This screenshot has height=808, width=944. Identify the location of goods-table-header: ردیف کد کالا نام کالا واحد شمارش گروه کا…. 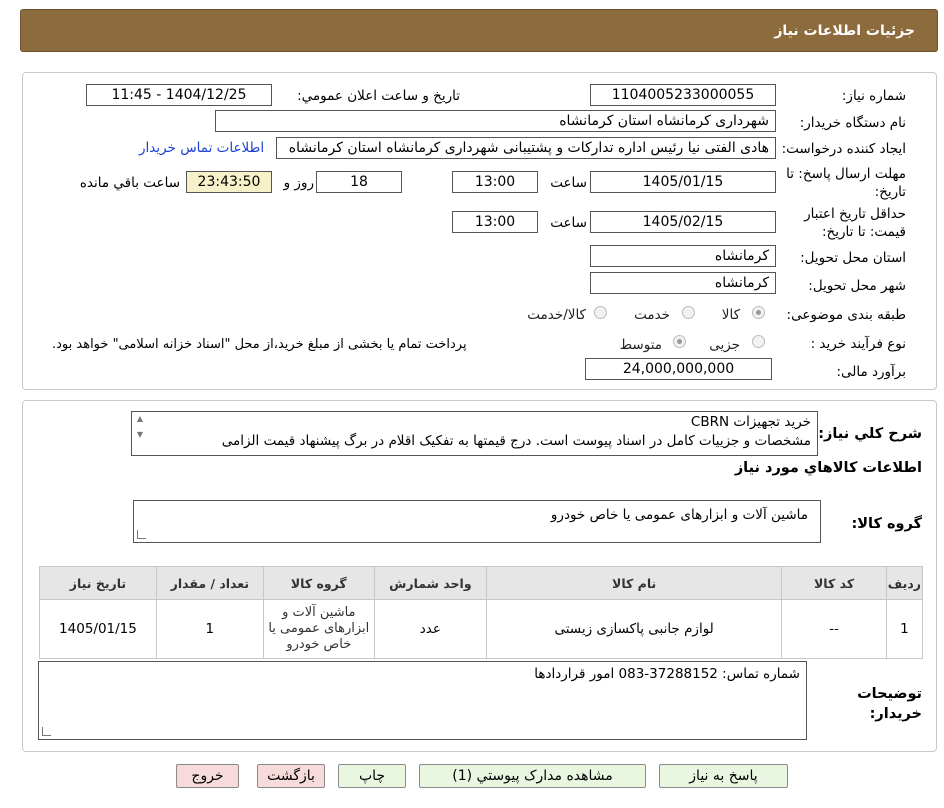
(481, 583).